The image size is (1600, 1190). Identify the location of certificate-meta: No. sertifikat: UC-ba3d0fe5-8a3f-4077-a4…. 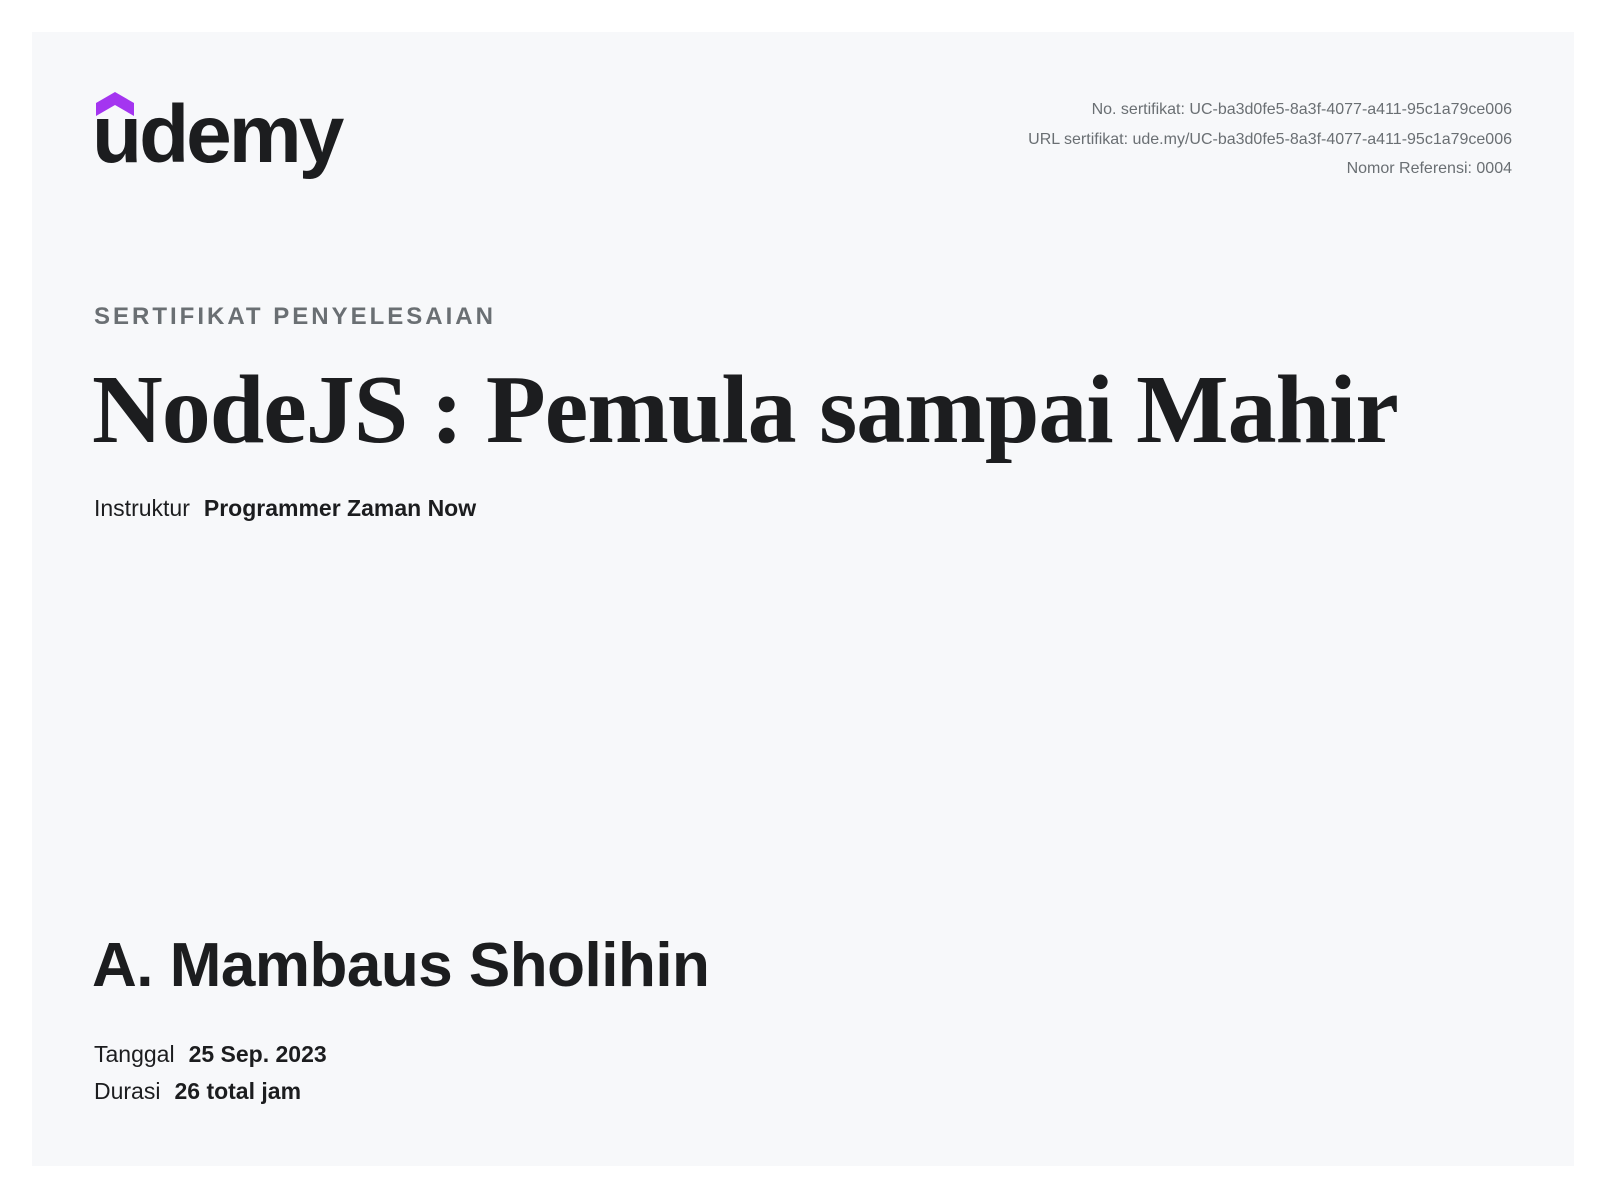
(1270, 144).